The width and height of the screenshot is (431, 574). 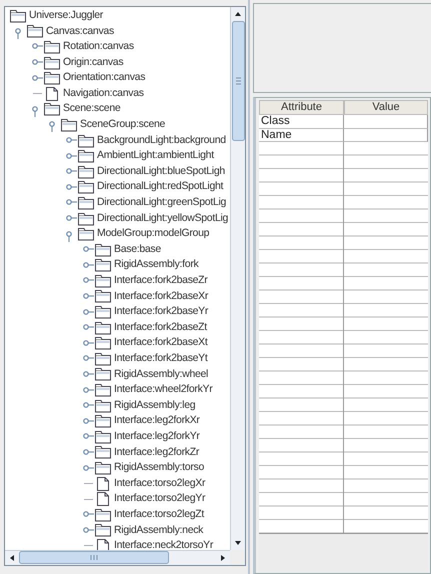 I want to click on tree-node-label: DirectionalLight:yellowSpotLig, so click(x=162, y=218).